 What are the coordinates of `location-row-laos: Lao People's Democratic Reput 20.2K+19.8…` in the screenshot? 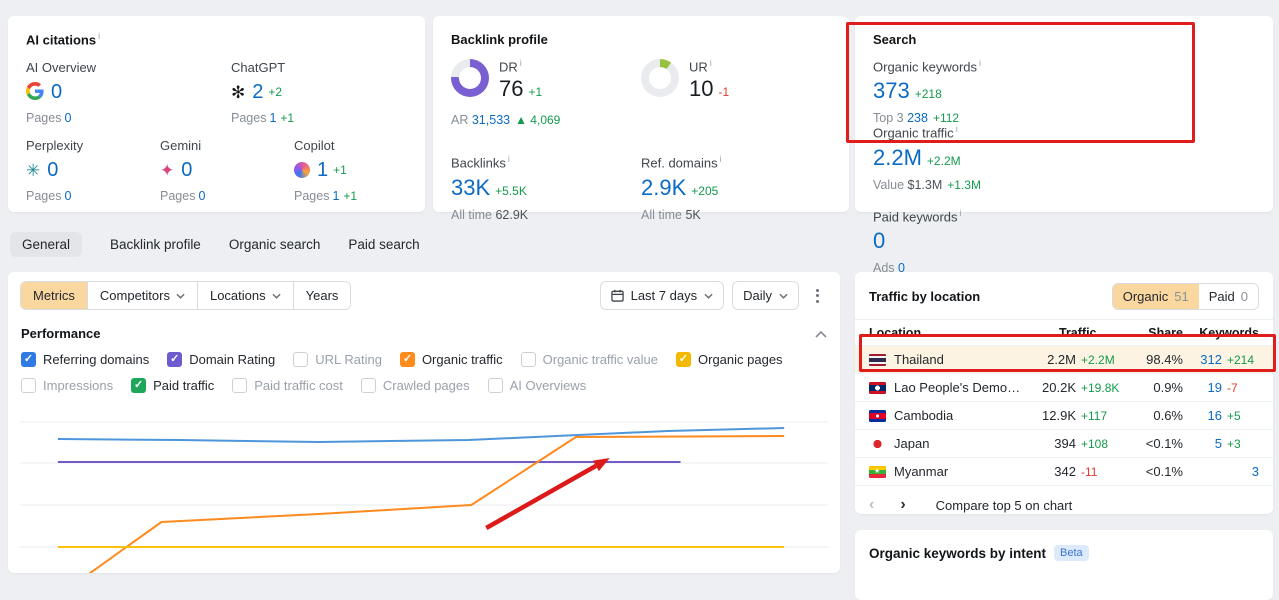 It's located at (1064, 387).